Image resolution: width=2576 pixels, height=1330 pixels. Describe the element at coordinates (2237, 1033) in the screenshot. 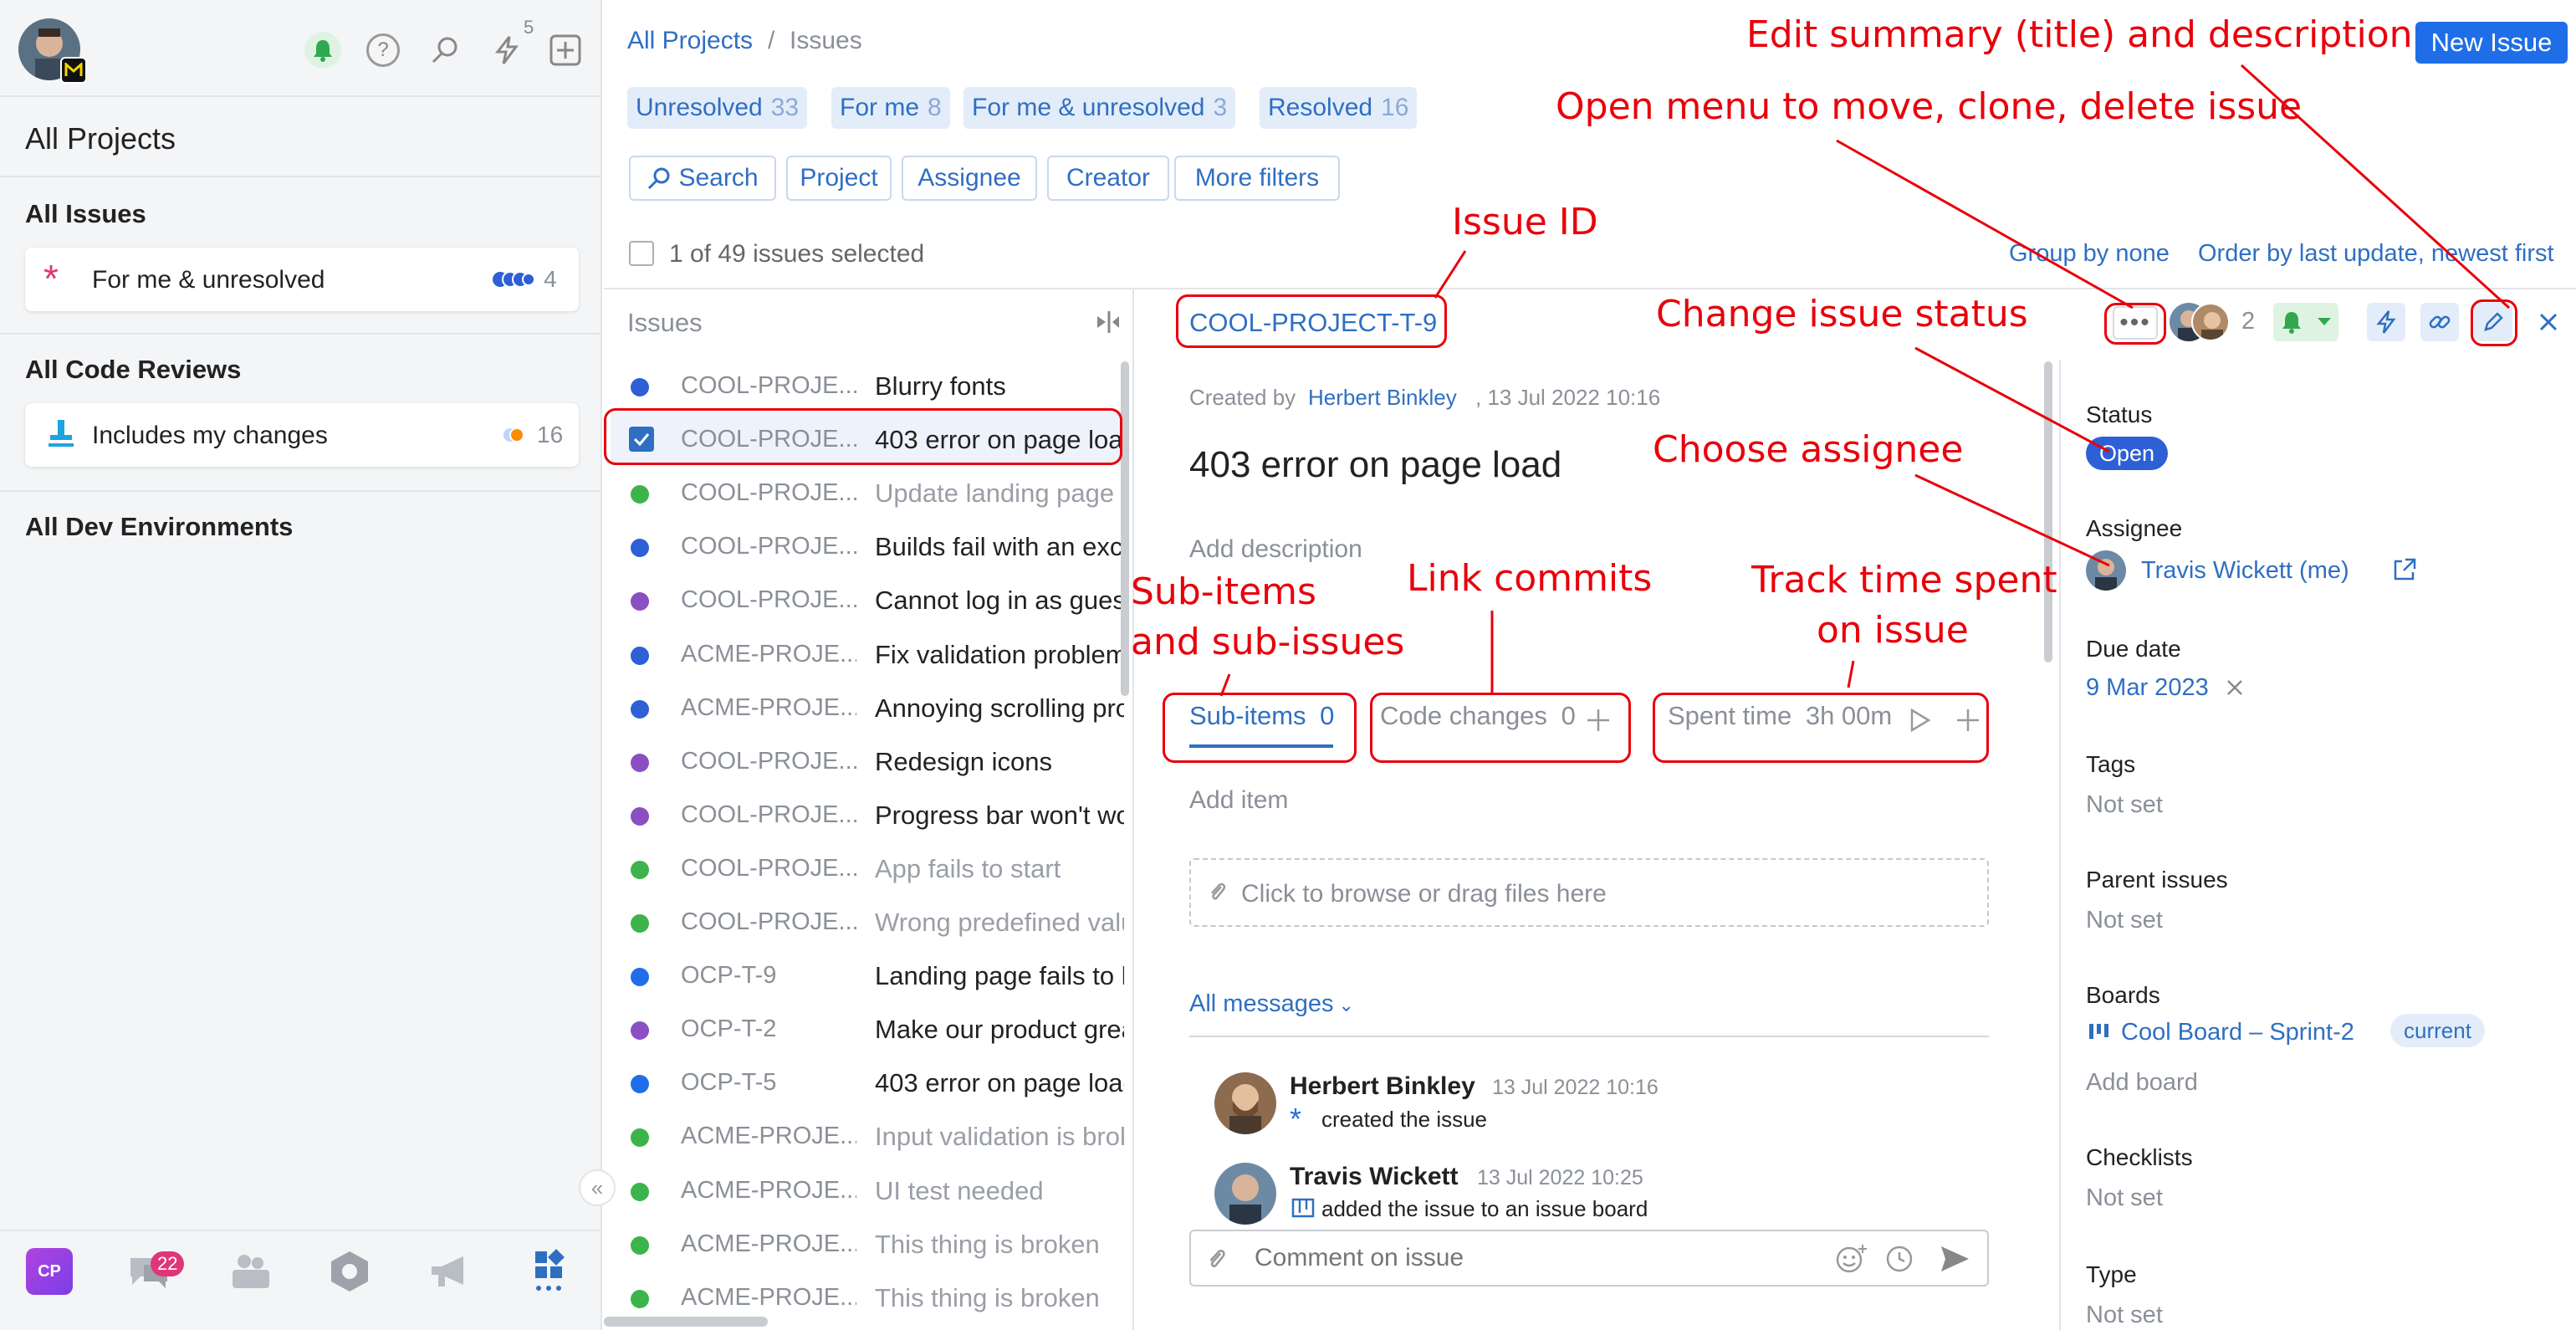

I see `board-link: Cool Board – Sprint-2` at that location.